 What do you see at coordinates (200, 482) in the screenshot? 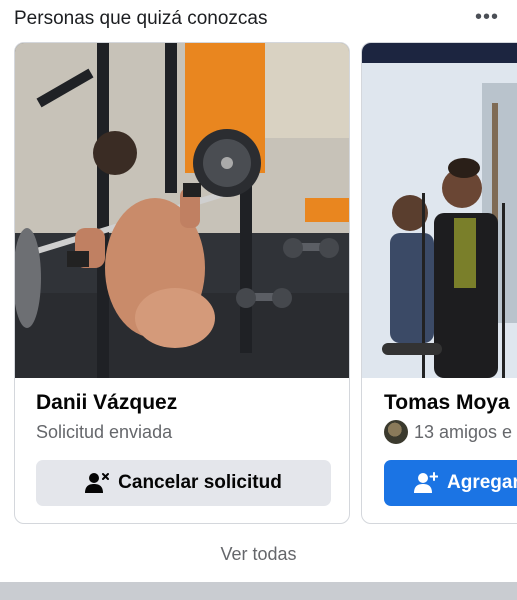
I see `cancel-request-label: Cancelar solicitud` at bounding box center [200, 482].